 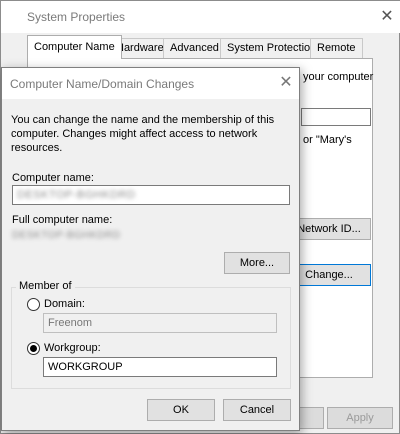 What do you see at coordinates (64, 304) in the screenshot?
I see `domain-label: Domain:` at bounding box center [64, 304].